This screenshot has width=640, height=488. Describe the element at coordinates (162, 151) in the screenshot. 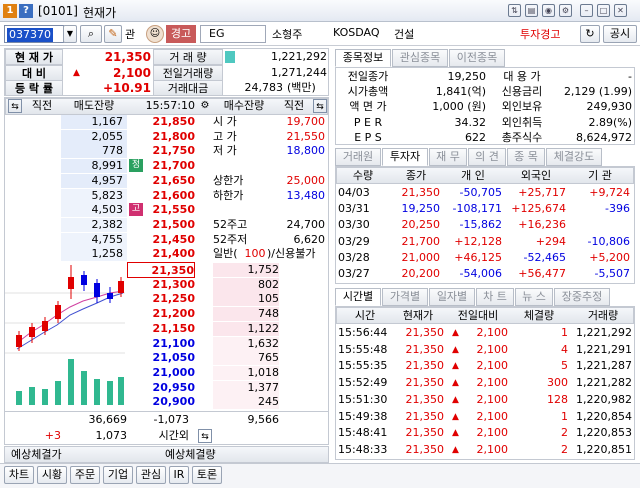

I see `ask-price: 21,750` at that location.